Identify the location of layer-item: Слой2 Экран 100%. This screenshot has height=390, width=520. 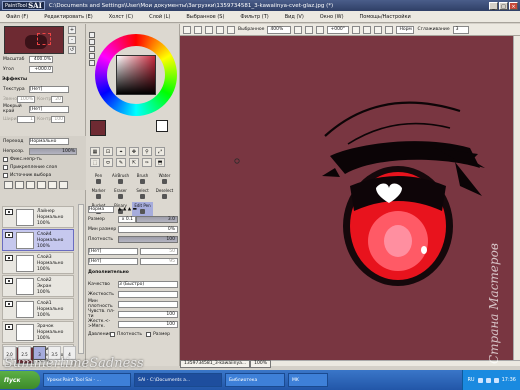
(38, 286).